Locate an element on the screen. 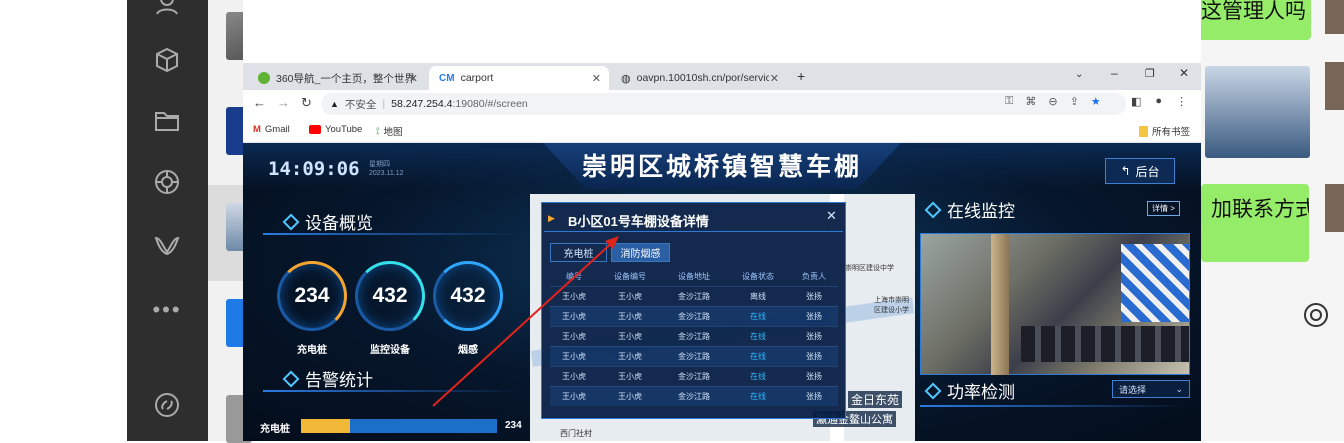 This screenshot has width=1344, height=443. tab-oavpn: ◍ oavpn.10010sh.cn/por/service ✕ is located at coordinates (699, 78).